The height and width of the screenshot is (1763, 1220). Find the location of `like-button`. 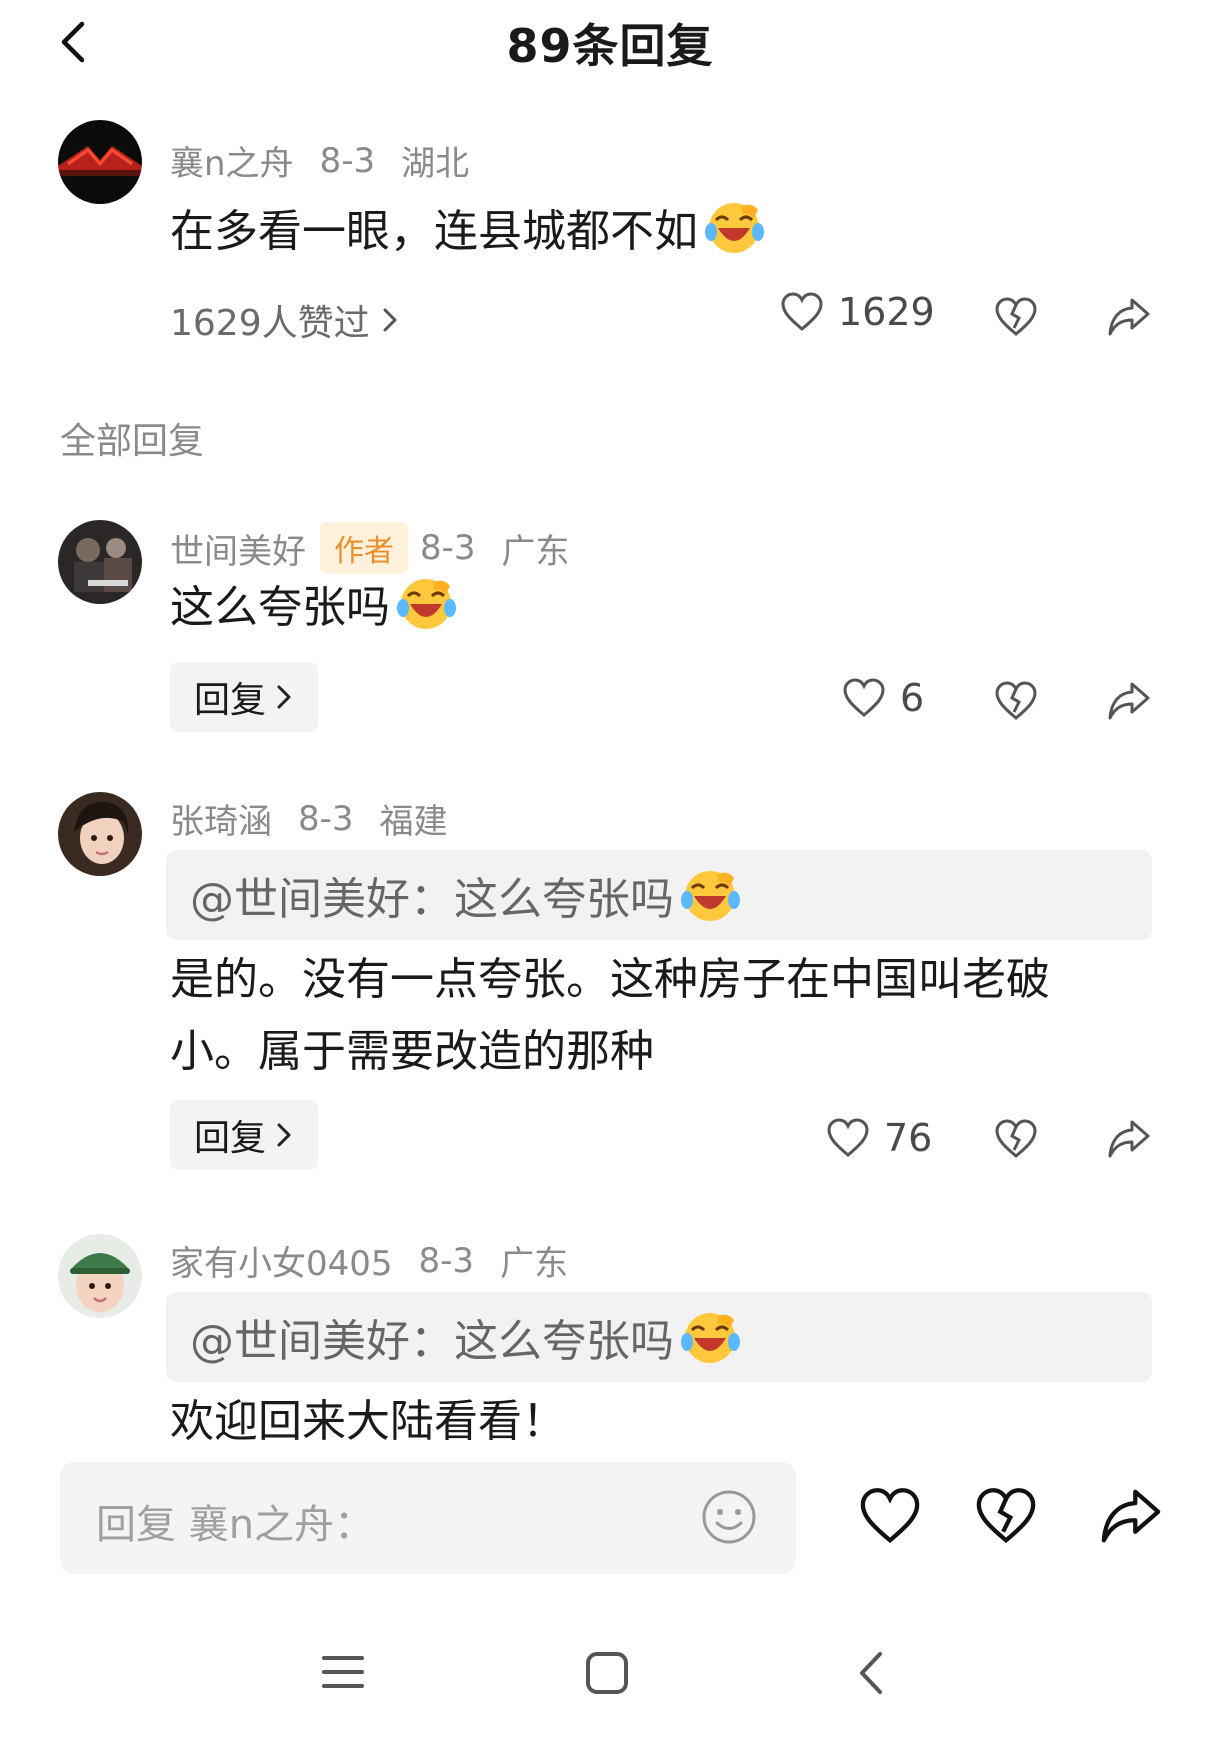

like-button is located at coordinates (890, 1516).